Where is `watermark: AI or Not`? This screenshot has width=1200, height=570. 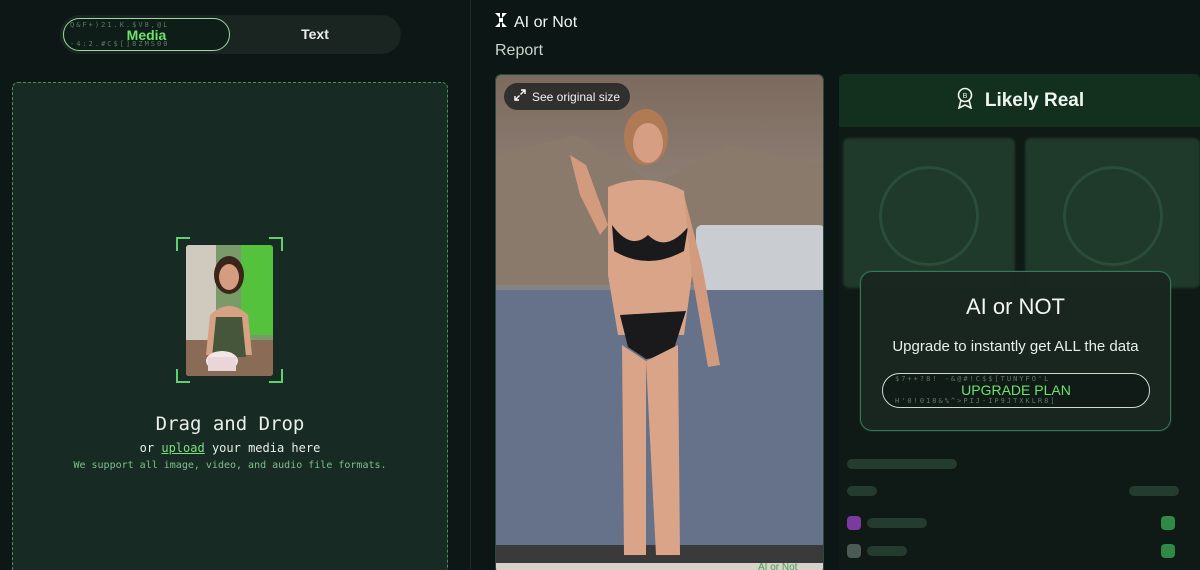
watermark: AI or Not is located at coordinates (778, 566).